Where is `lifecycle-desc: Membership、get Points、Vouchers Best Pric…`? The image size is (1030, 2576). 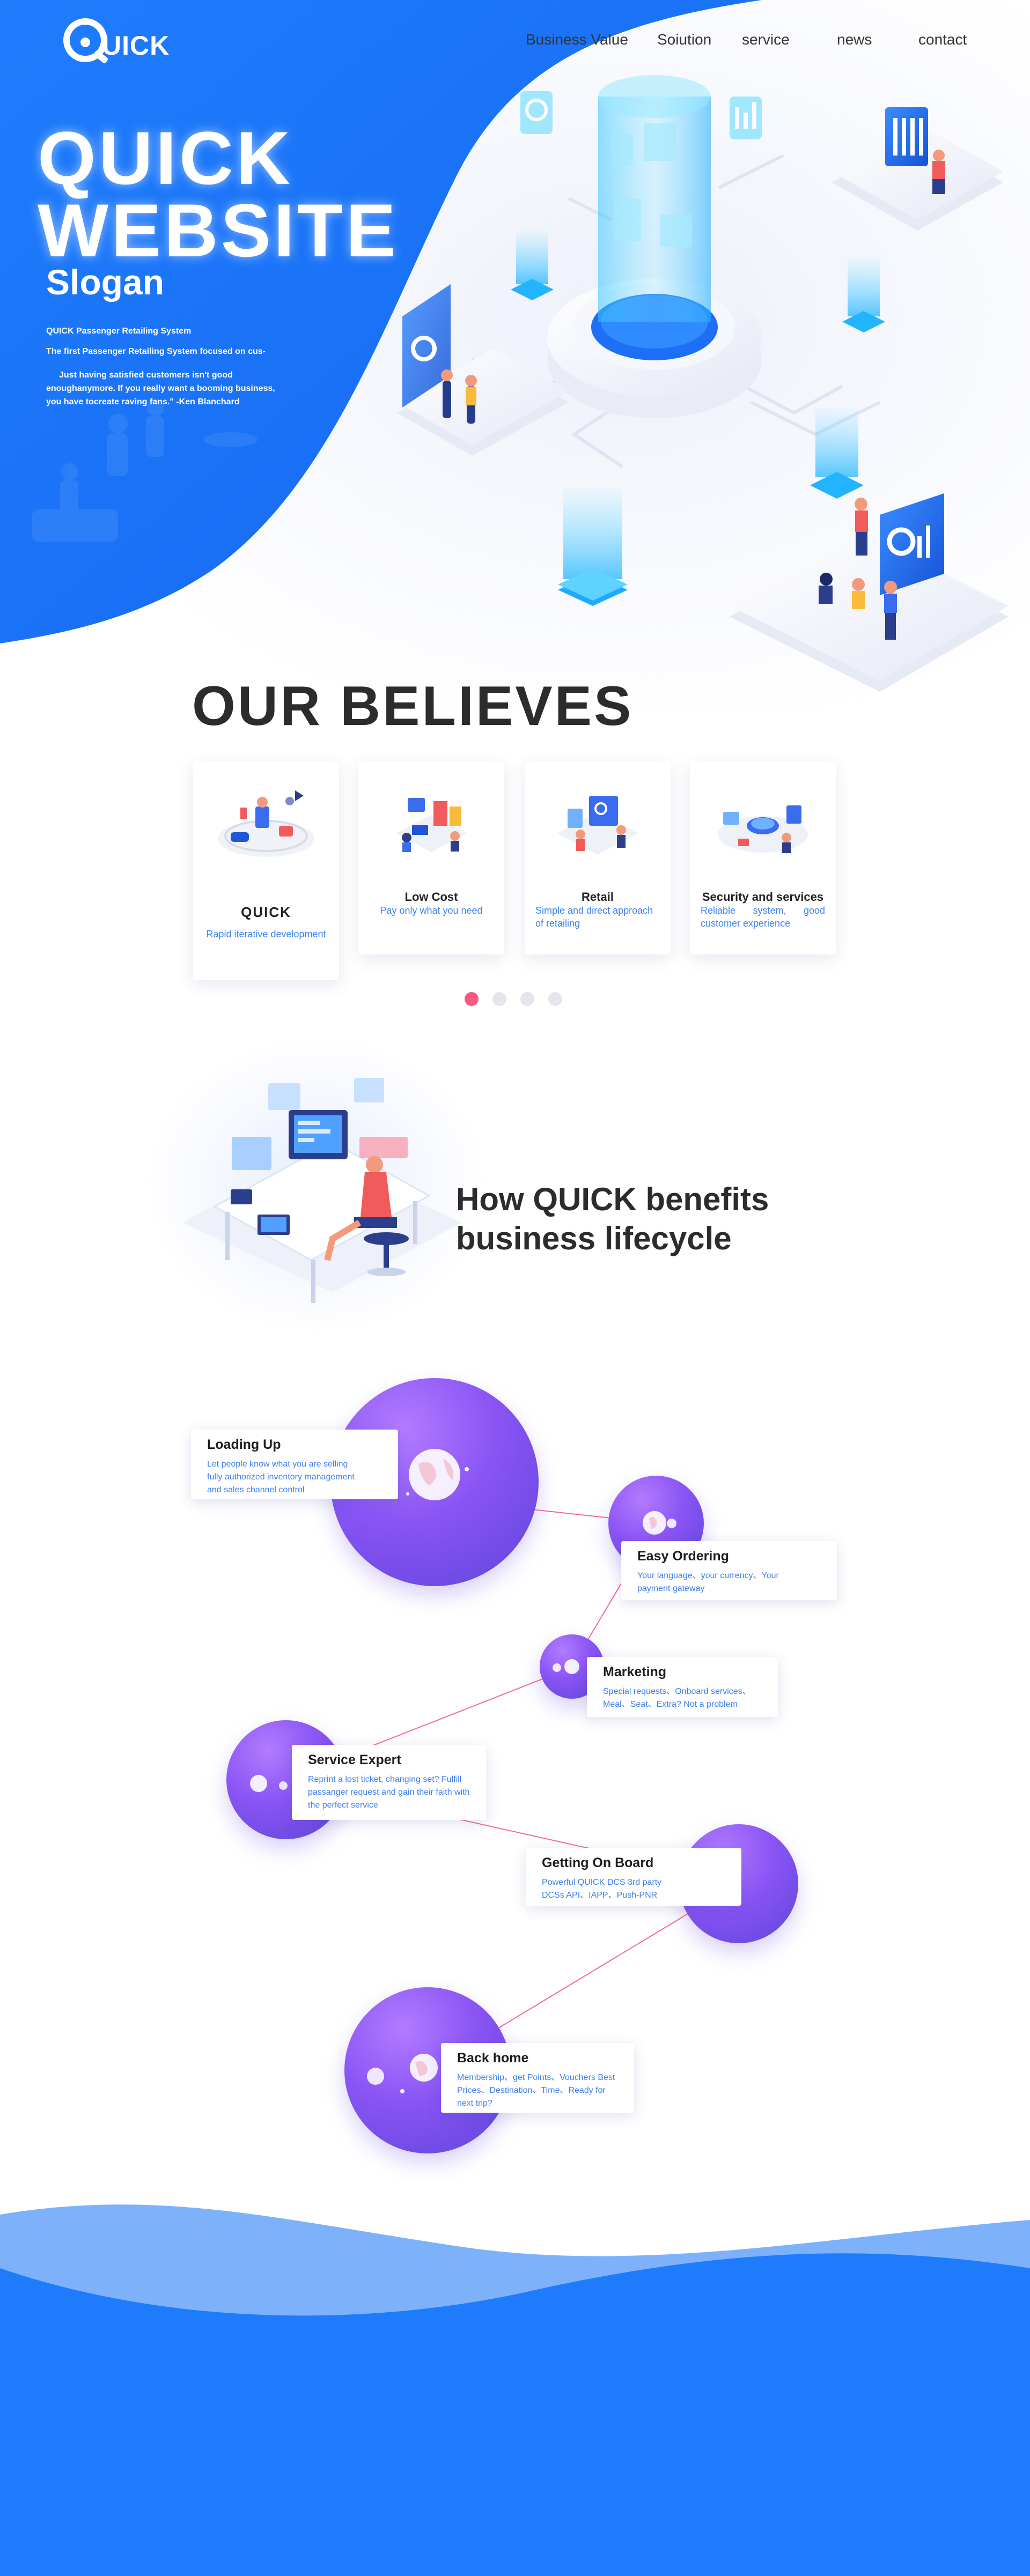 lifecycle-desc: Membership、get Points、Vouchers Best Pric… is located at coordinates (536, 2090).